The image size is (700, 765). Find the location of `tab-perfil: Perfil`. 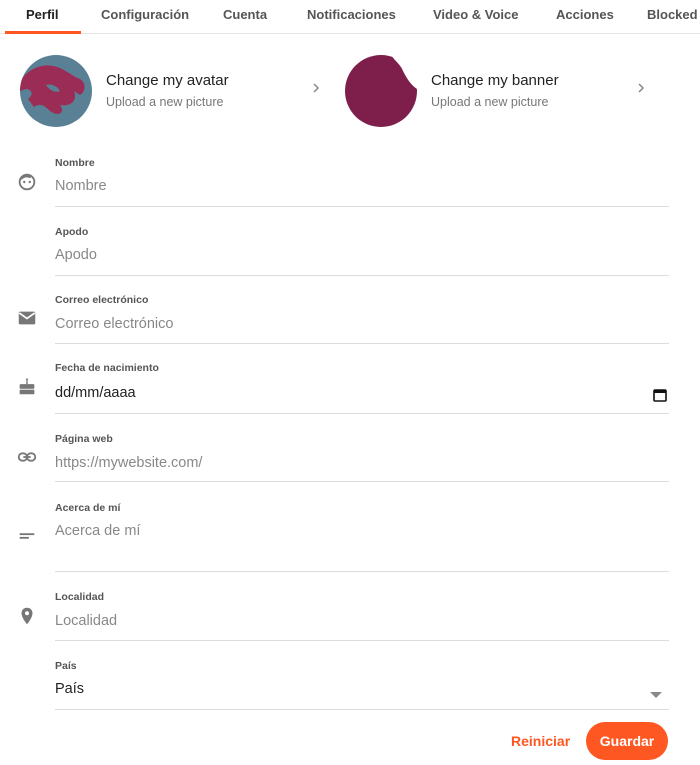

tab-perfil: Perfil is located at coordinates (42, 17).